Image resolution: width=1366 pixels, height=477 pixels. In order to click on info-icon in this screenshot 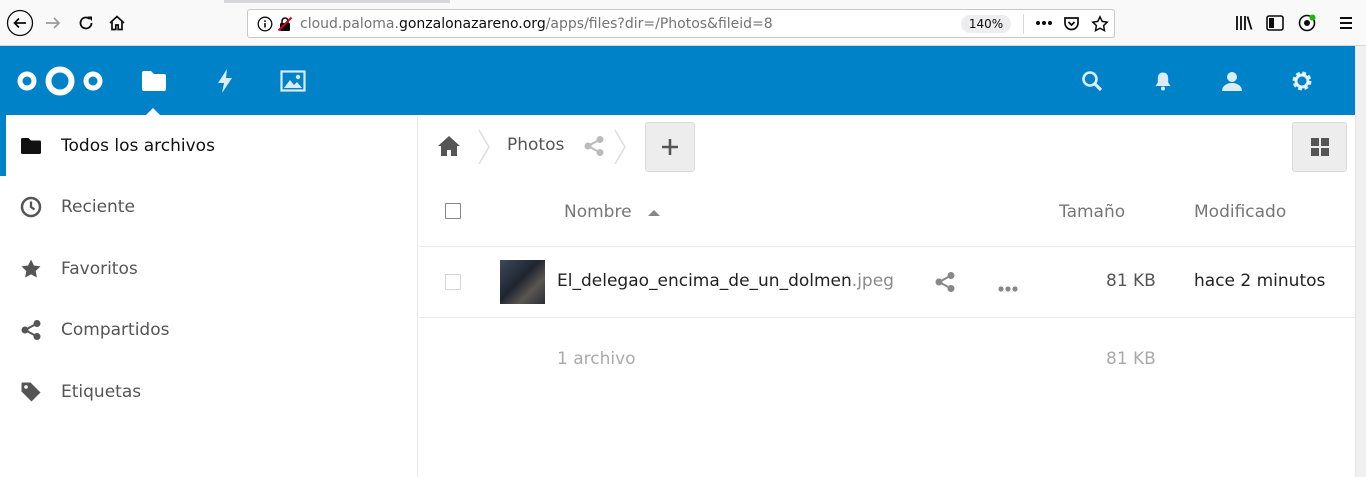, I will do `click(265, 24)`.